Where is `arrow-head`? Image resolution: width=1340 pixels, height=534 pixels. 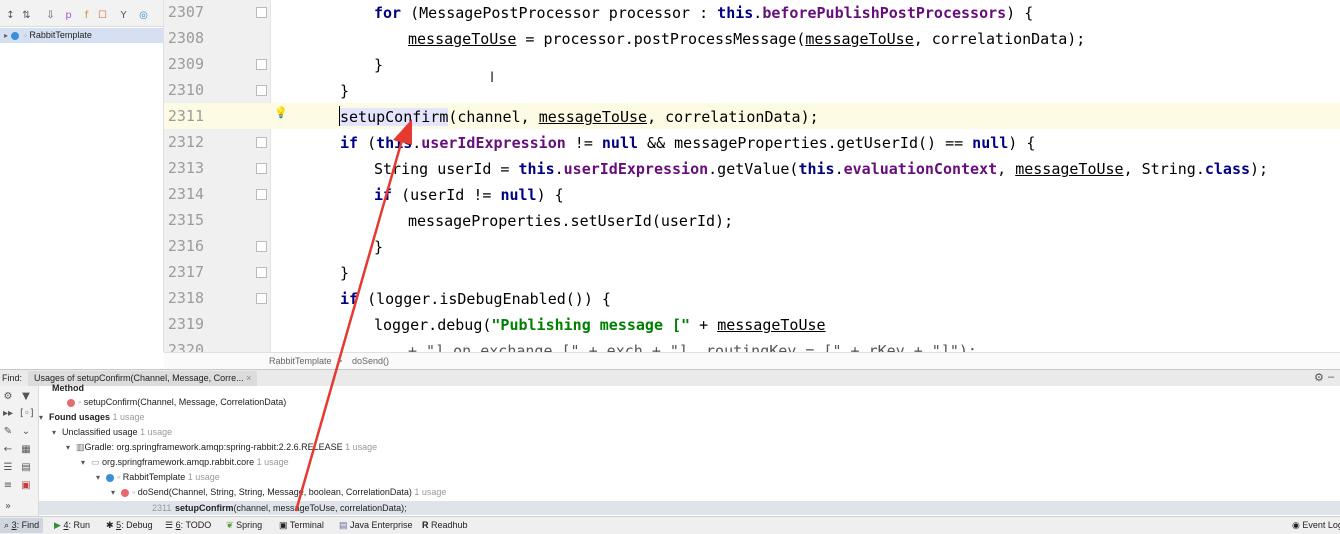 arrow-head is located at coordinates (402, 132).